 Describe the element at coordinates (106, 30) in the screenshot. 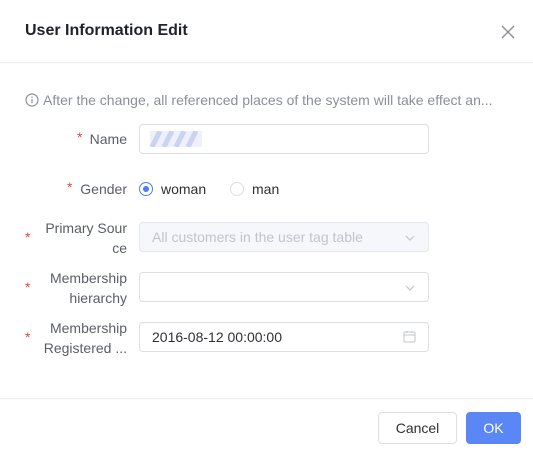

I see `dialog-title: User Information Edit` at that location.